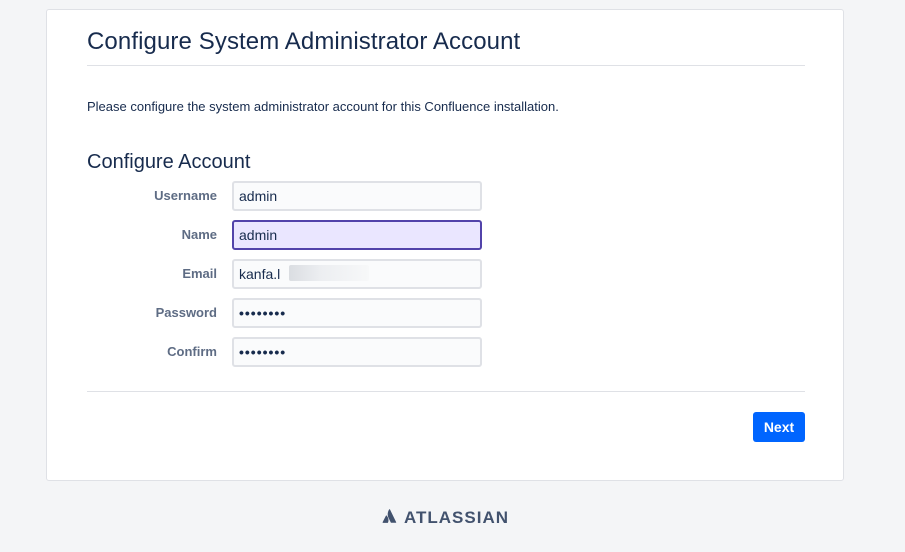  I want to click on confirm-password-input, so click(357, 352).